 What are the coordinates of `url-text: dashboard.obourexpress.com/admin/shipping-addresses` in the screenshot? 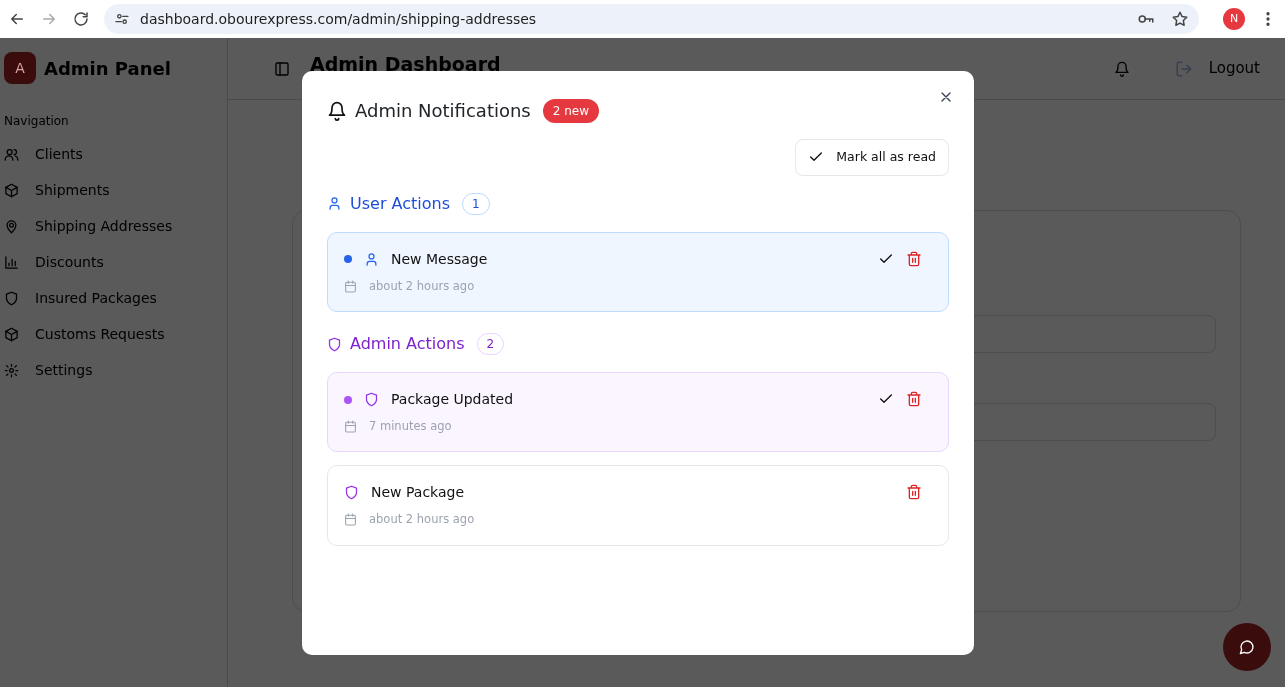 It's located at (338, 19).